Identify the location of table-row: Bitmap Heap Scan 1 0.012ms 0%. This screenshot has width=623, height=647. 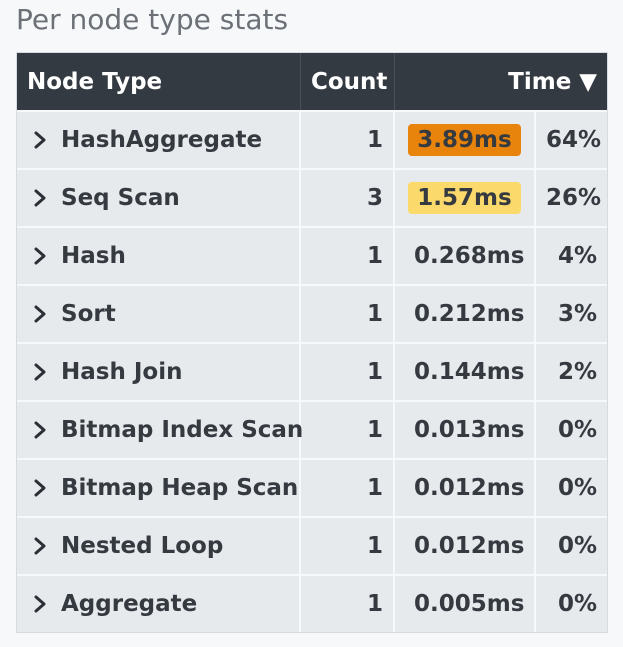
(312, 487).